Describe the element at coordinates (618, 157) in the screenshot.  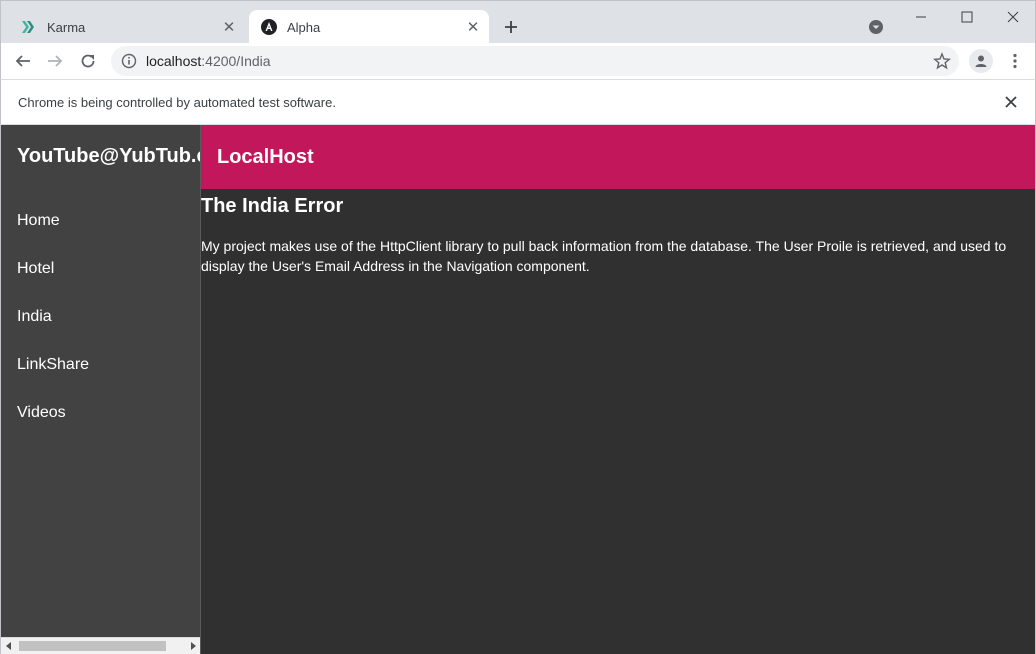
I see `app-toolbar: LocalHost` at that location.